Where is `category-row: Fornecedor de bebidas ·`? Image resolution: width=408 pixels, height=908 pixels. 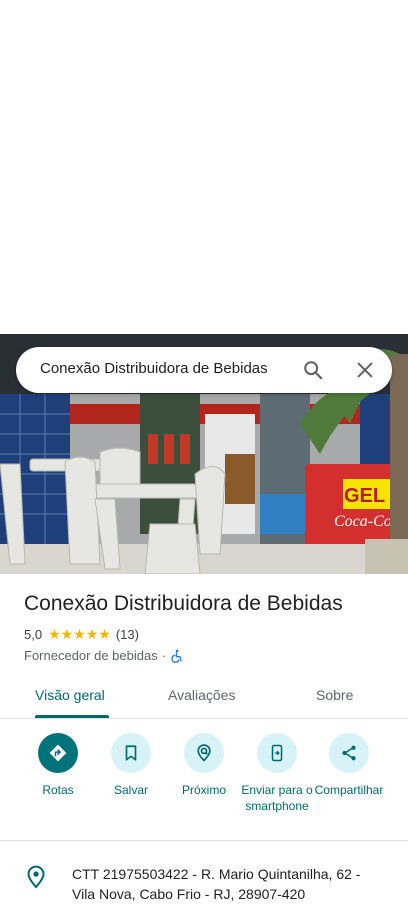 category-row: Fornecedor de bebidas · is located at coordinates (104, 655).